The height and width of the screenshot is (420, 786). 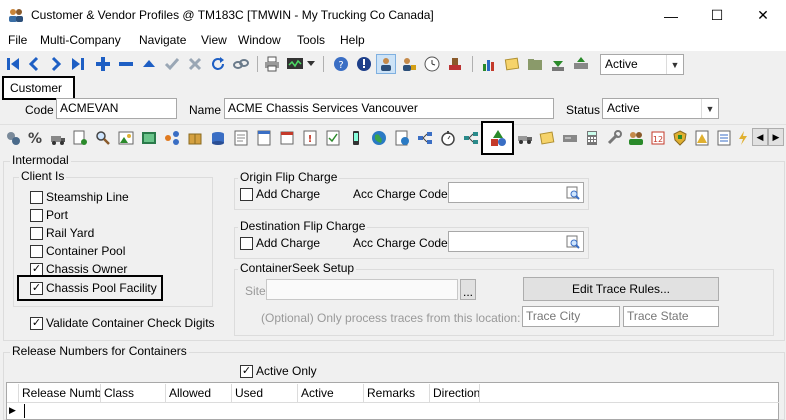 I want to click on folder-icon, so click(x=535, y=64).